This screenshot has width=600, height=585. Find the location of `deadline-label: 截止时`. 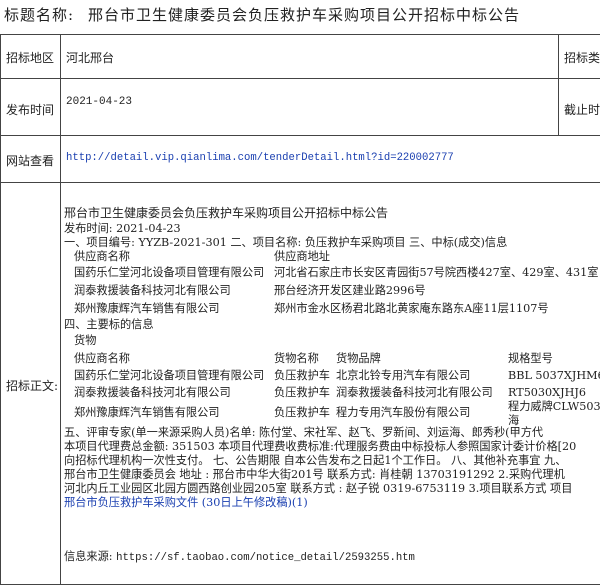

deadline-label: 截止时 is located at coordinates (582, 110).